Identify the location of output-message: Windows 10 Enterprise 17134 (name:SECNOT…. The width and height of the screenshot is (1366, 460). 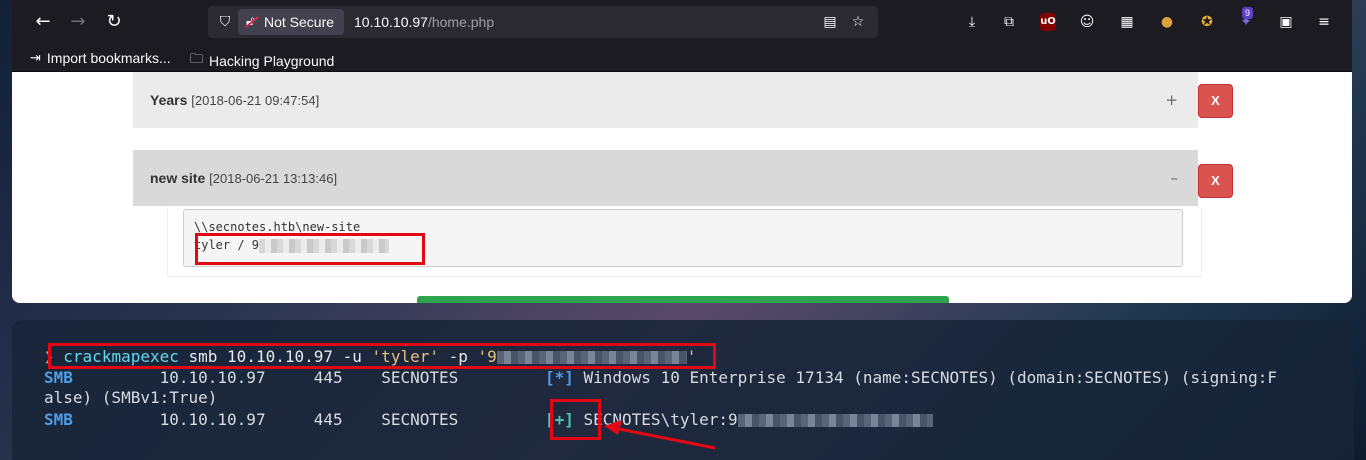
(930, 377).